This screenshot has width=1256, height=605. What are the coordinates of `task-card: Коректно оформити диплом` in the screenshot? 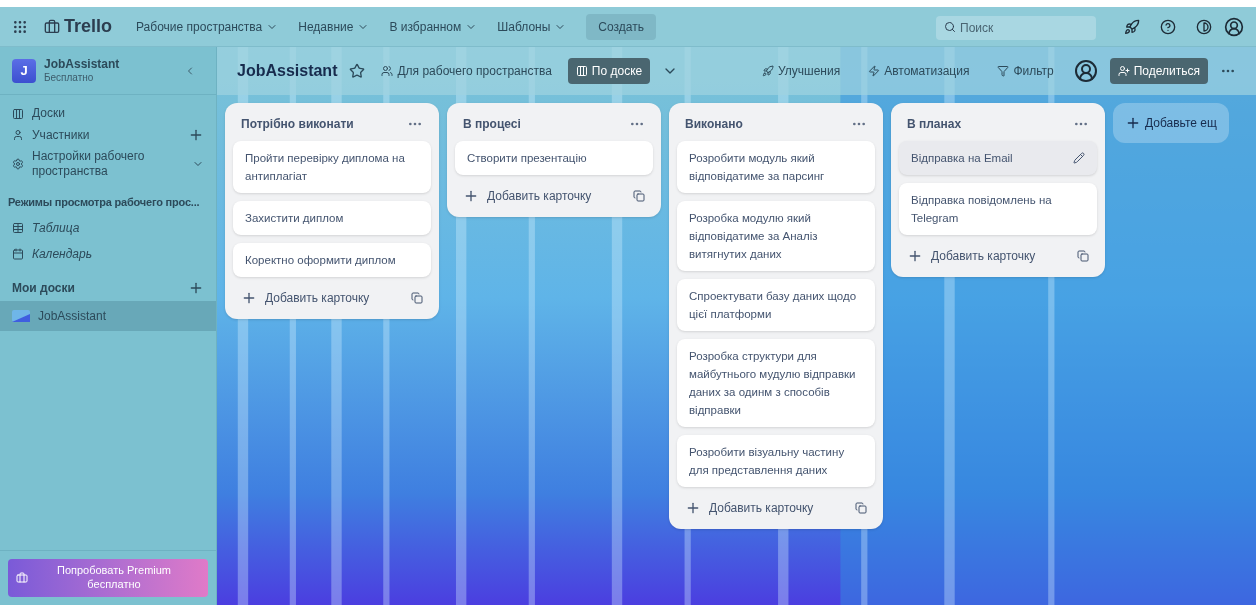 It's located at (332, 260).